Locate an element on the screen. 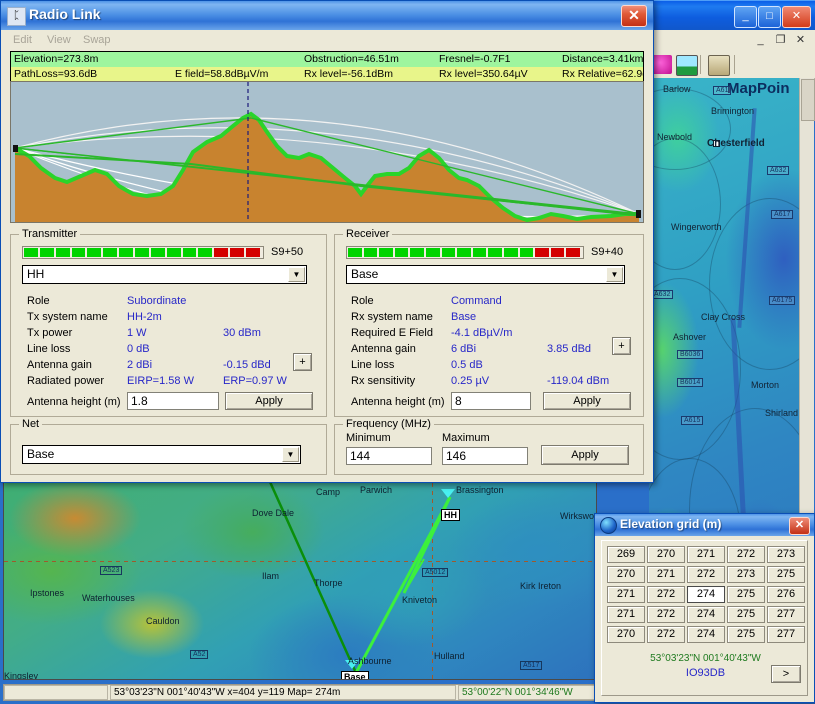 Image resolution: width=815 pixels, height=704 pixels. map-place-label: Morton is located at coordinates (765, 385).